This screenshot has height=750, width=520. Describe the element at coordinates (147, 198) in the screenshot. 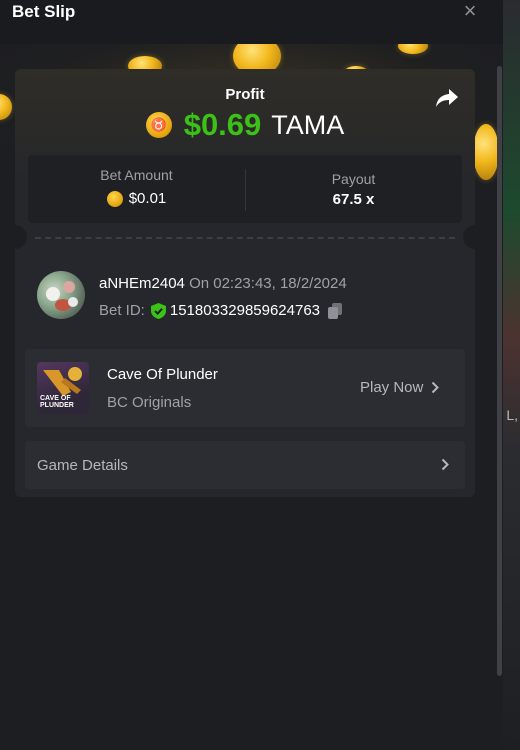

I see `bet-amount-value: $0.01` at that location.